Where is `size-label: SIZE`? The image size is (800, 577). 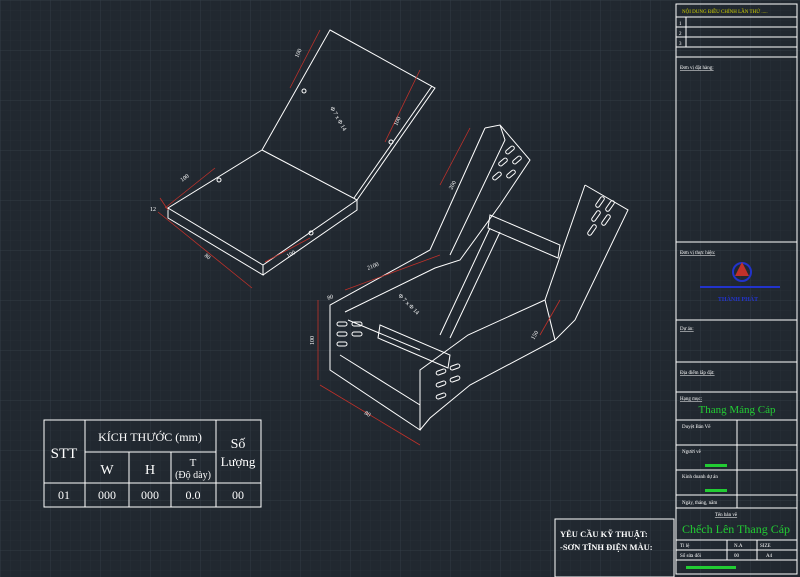 size-label: SIZE is located at coordinates (765, 546).